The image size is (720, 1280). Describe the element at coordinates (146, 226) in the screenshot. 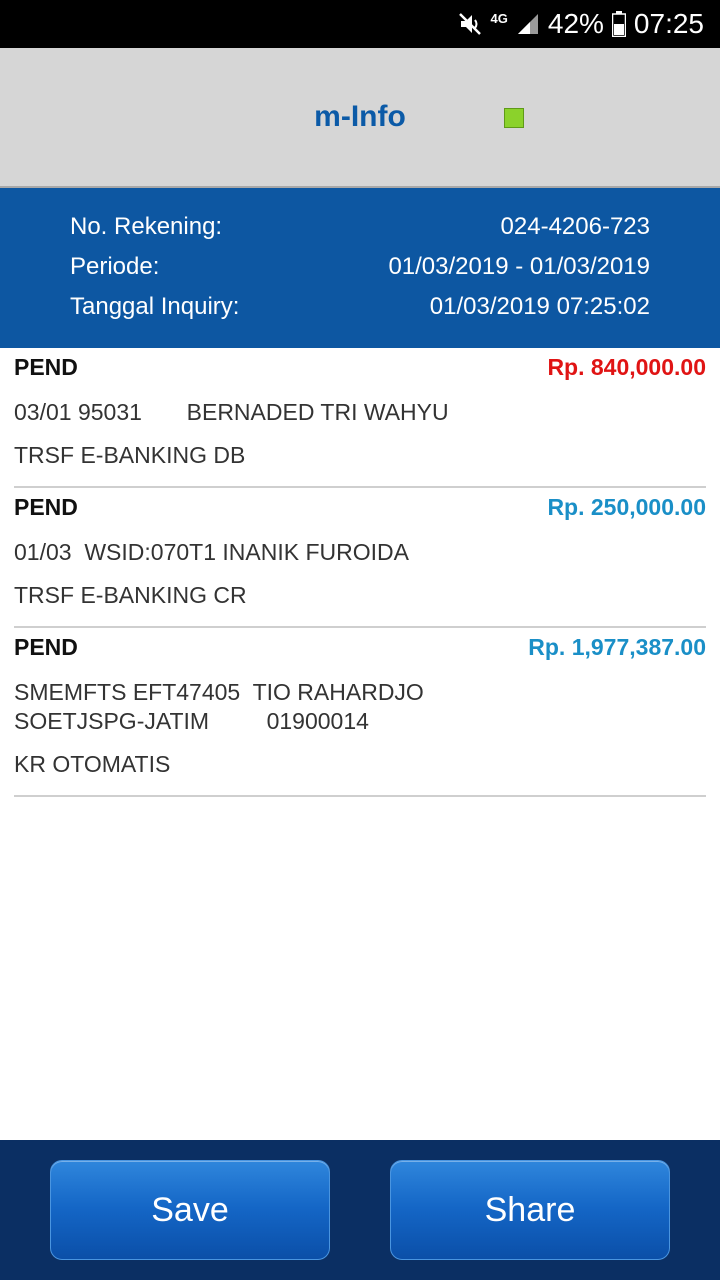

I see `account-number-label: No. Rekening:` at that location.